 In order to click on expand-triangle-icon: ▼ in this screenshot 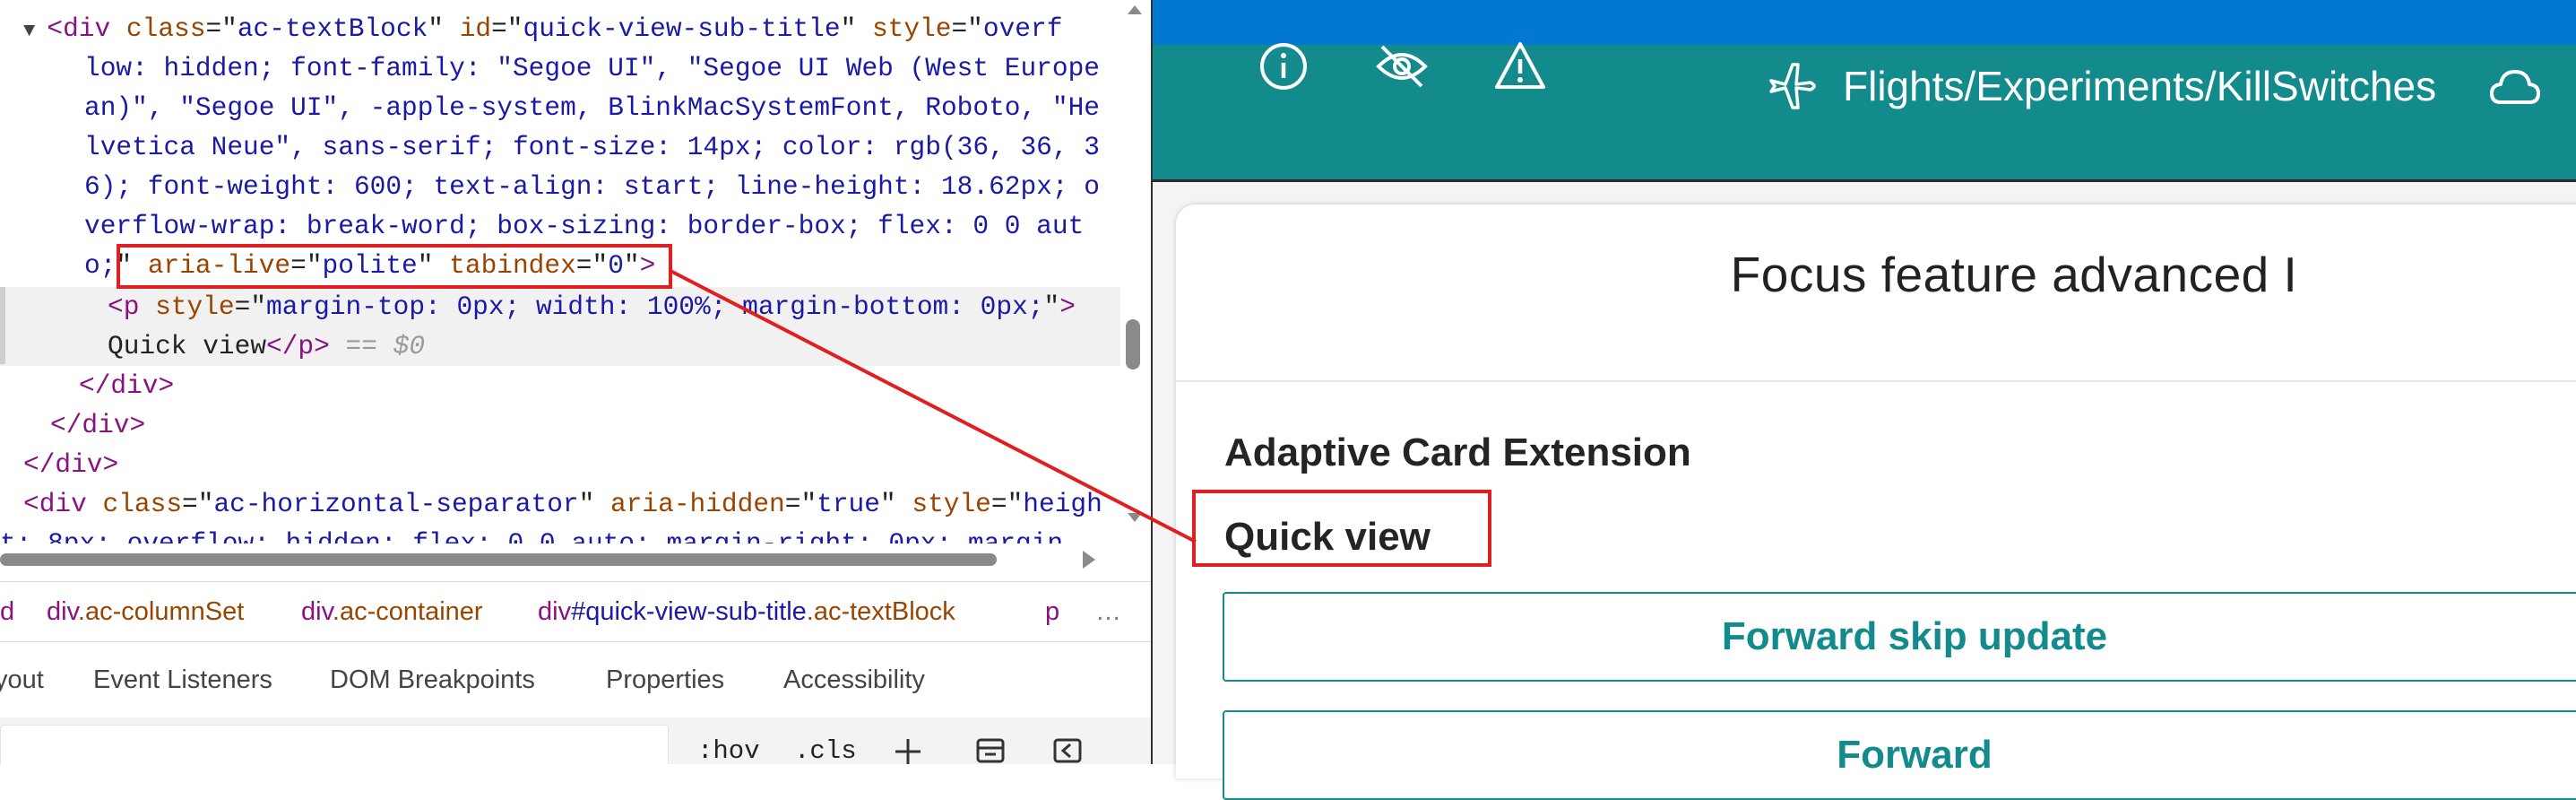, I will do `click(35, 31)`.